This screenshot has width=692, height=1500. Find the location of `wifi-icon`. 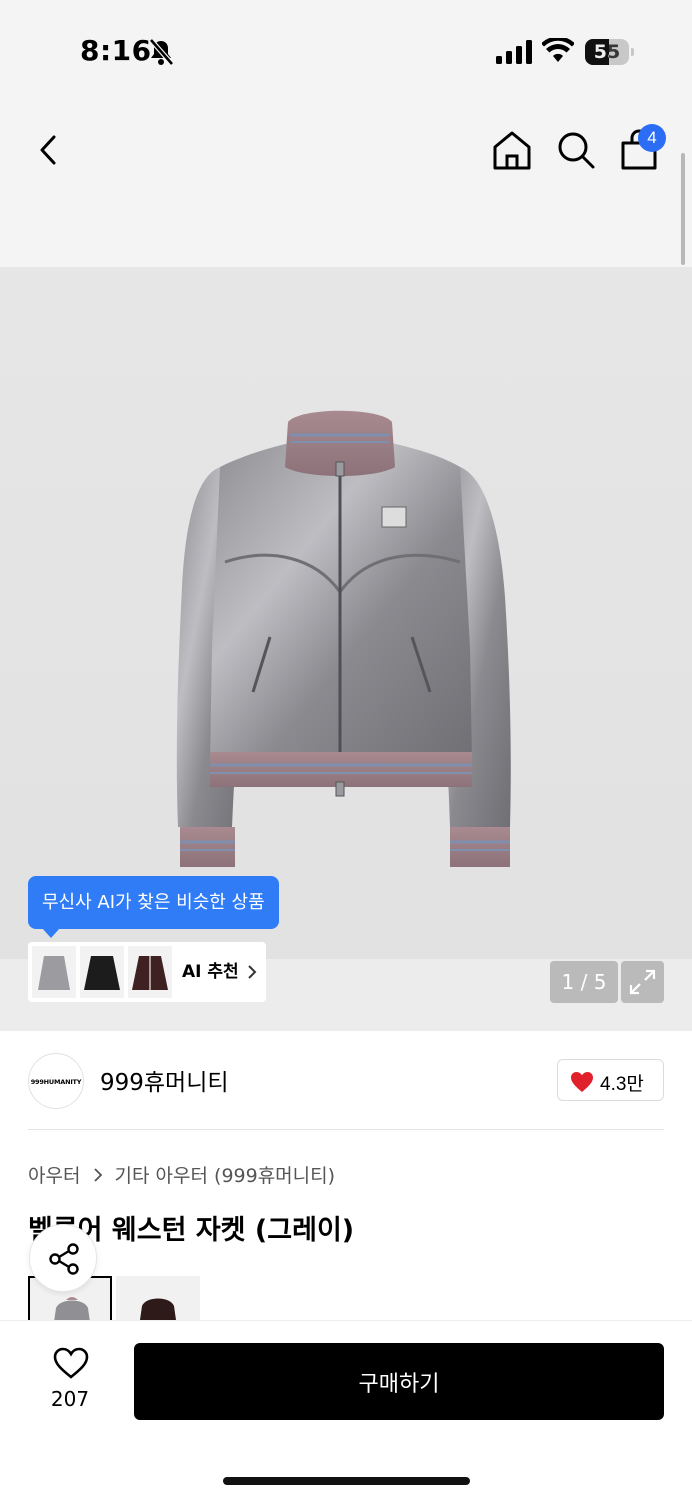

wifi-icon is located at coordinates (558, 50).